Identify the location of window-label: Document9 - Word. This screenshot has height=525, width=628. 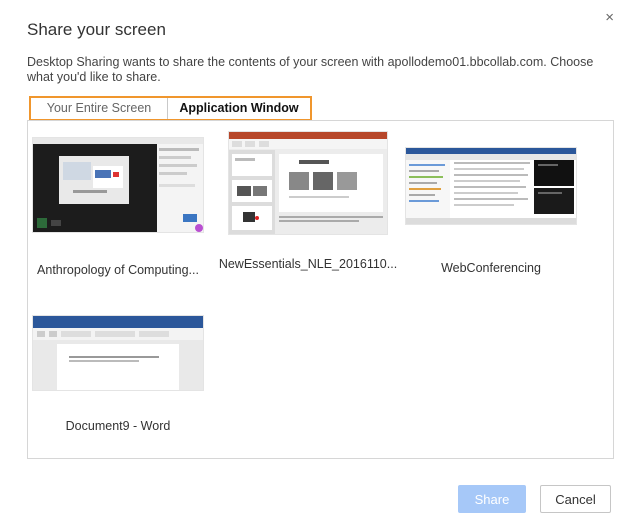
(118, 426).